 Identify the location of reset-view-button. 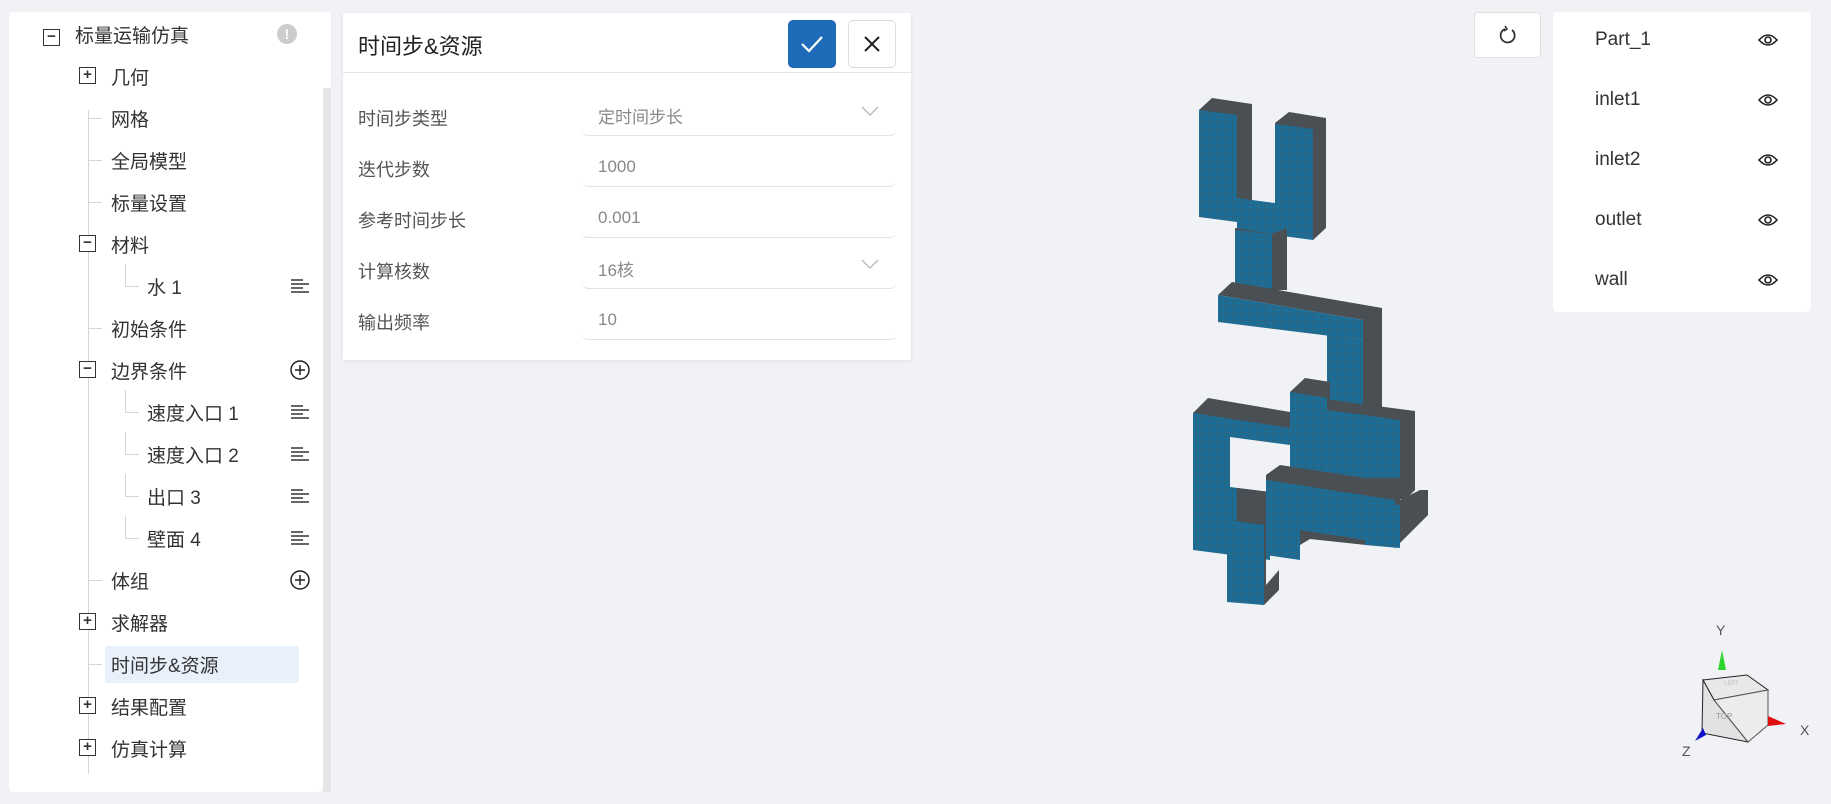
(1507, 35).